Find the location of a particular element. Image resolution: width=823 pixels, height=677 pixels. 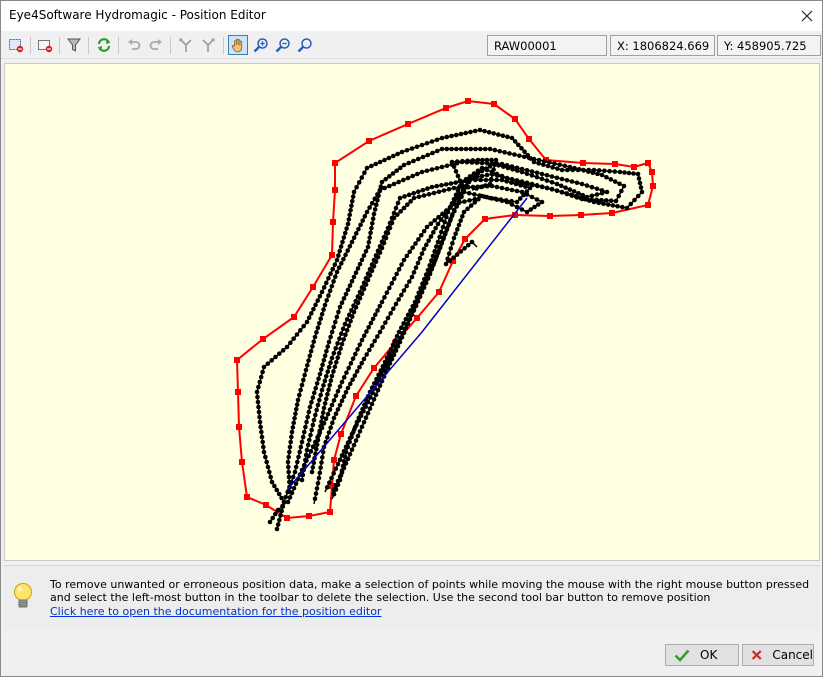

redo-button is located at coordinates (156, 45).